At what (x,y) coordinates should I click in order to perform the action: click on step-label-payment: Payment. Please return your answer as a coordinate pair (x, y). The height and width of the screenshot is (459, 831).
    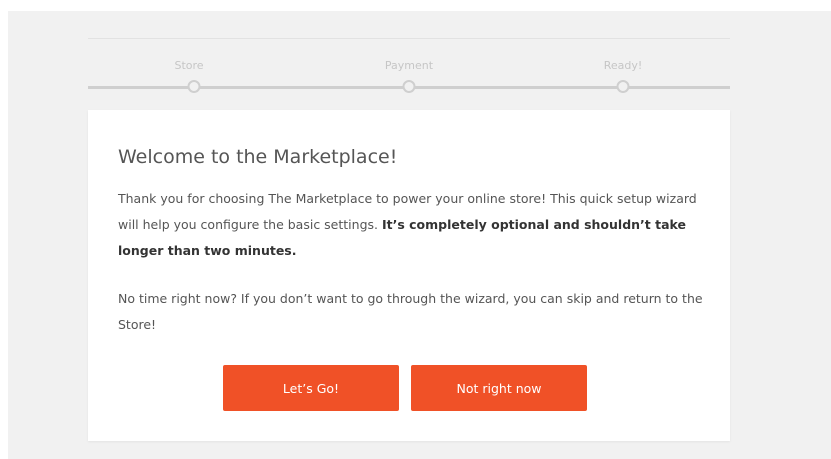
    Looking at the image, I should click on (409, 65).